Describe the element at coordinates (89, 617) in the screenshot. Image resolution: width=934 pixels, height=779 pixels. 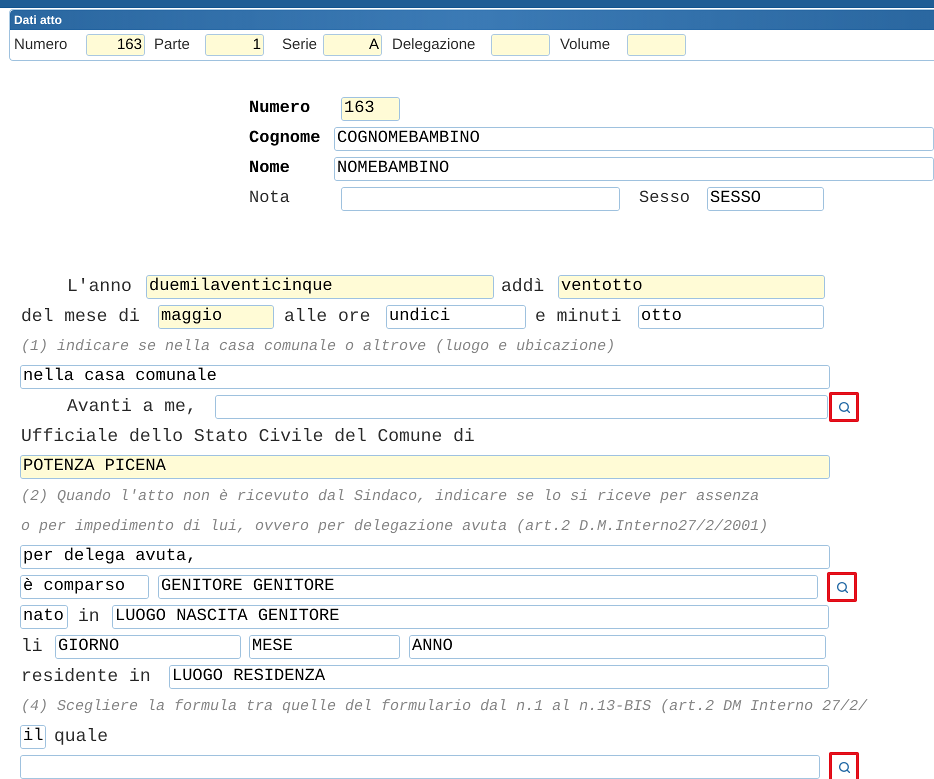
I see `field-label: in` at that location.